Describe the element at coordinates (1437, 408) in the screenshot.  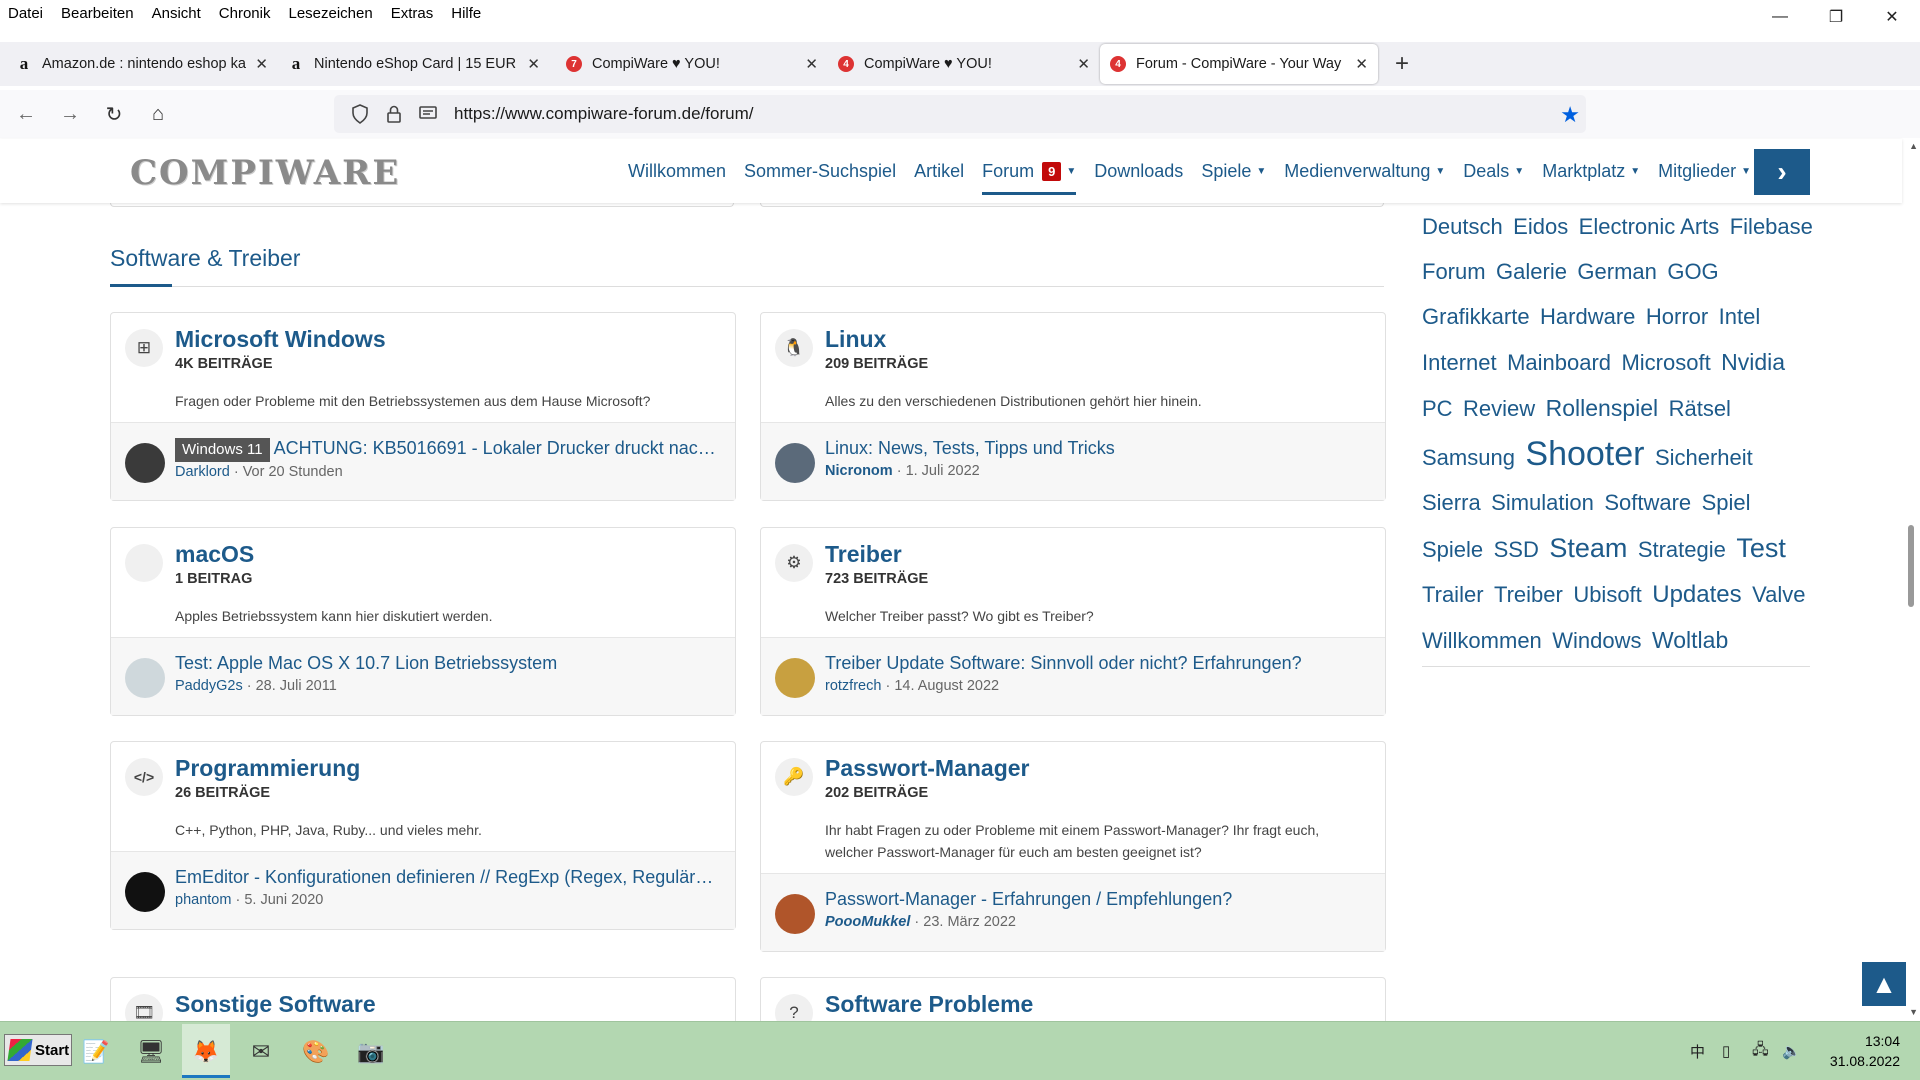
I see `tag-cloud-item: PC` at that location.